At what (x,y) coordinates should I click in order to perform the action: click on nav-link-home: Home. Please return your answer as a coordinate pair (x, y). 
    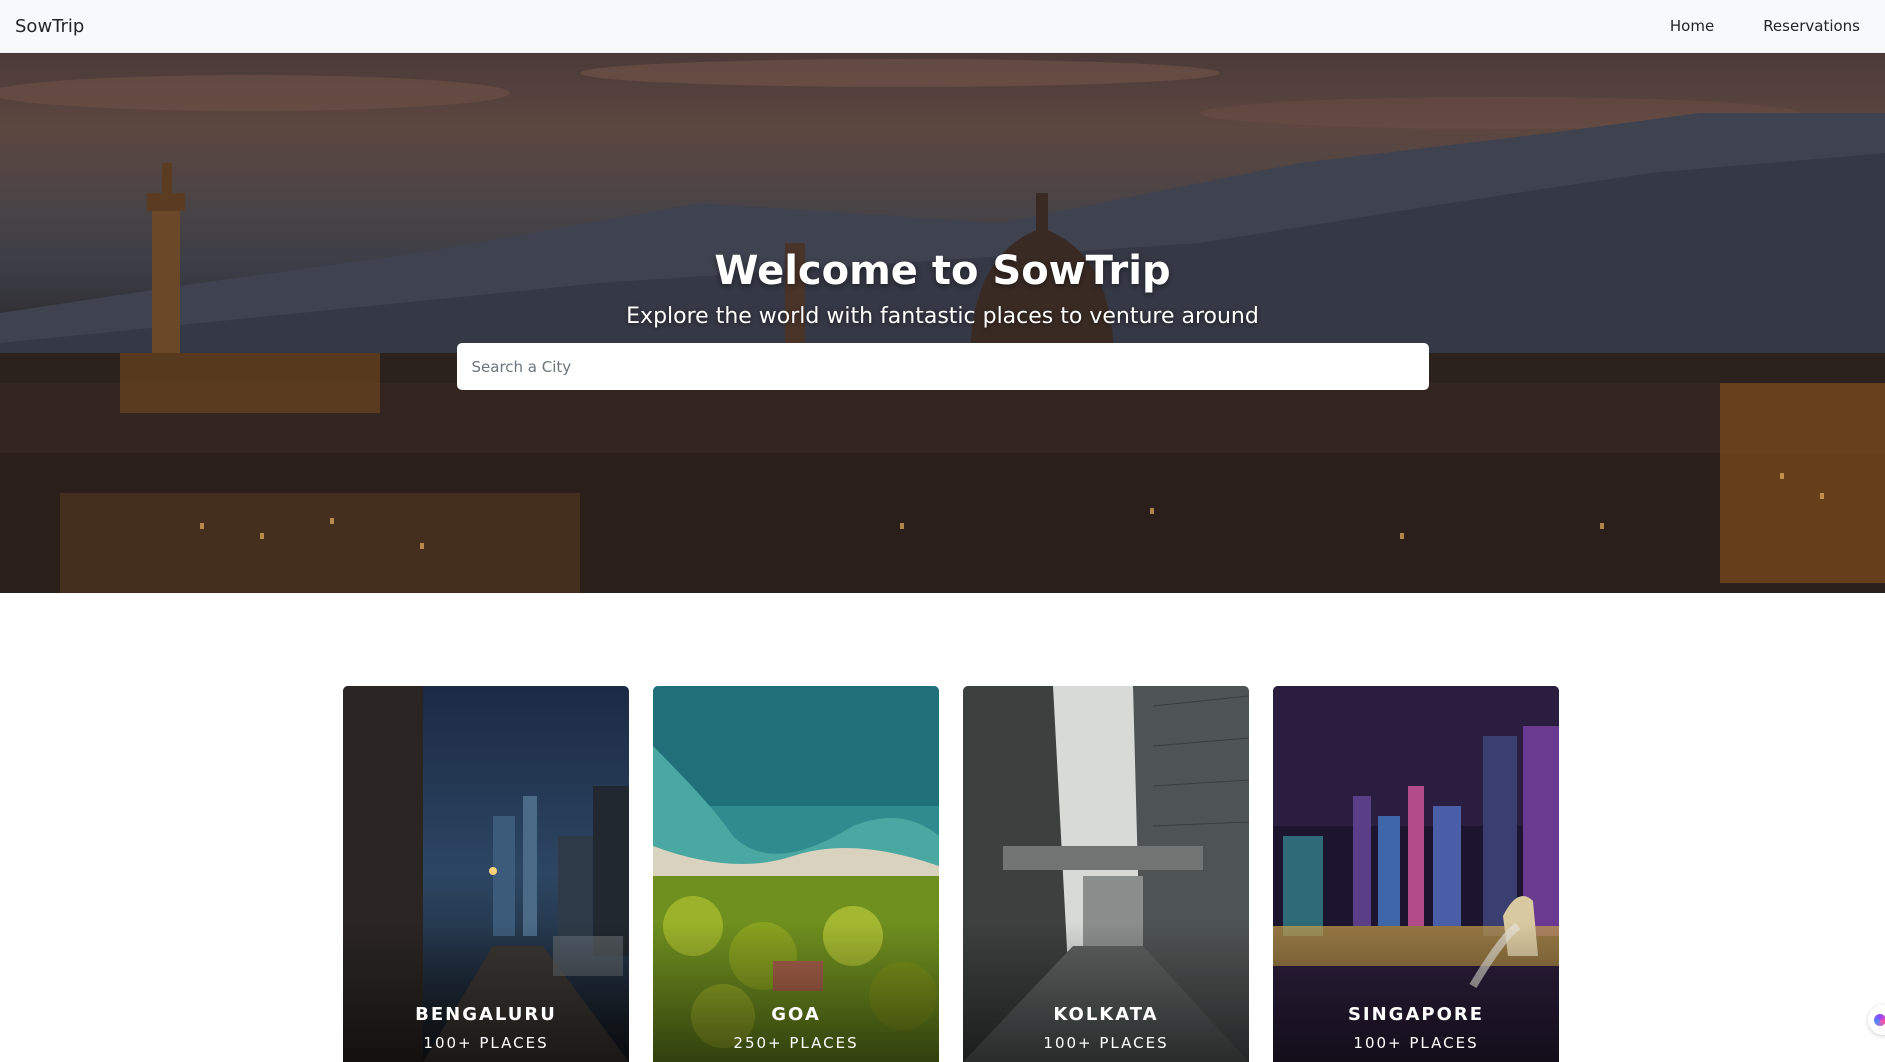
    Looking at the image, I should click on (1692, 26).